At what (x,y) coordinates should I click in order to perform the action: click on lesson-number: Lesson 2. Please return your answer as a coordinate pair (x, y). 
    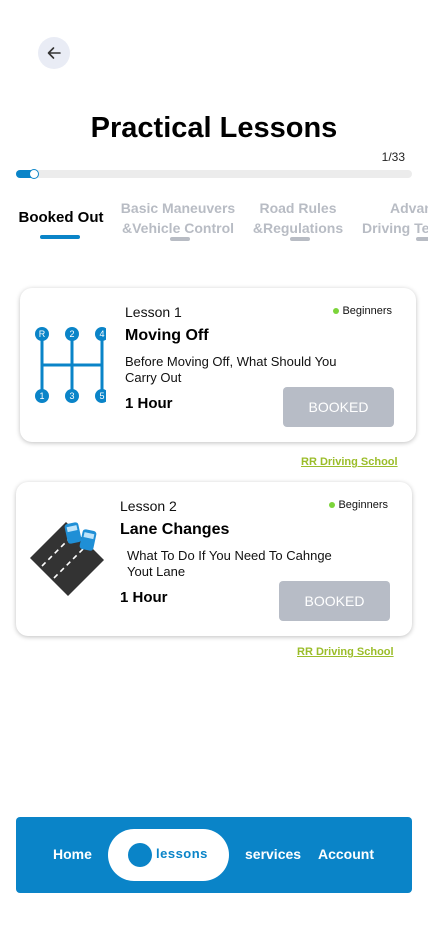
    Looking at the image, I should click on (148, 506).